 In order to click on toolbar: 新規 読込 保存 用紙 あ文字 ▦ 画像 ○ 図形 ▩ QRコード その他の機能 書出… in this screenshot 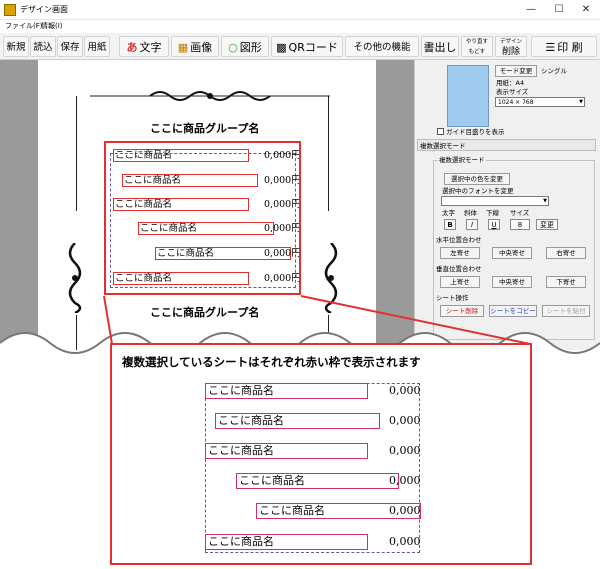, I will do `click(300, 46)`.